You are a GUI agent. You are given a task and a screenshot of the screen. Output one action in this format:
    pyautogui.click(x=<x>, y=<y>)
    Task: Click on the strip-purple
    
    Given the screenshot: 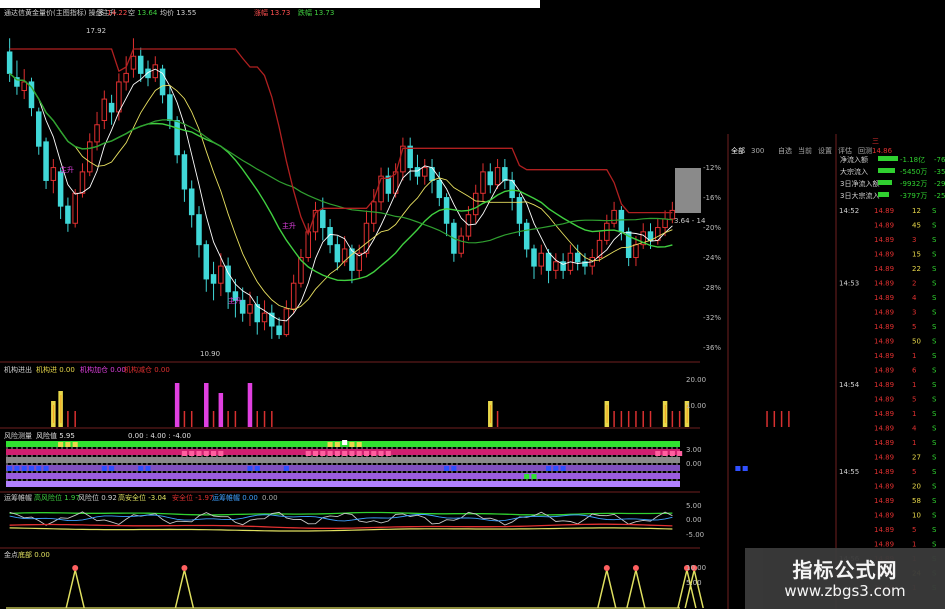 What is the action you would take?
    pyautogui.click(x=343, y=468)
    